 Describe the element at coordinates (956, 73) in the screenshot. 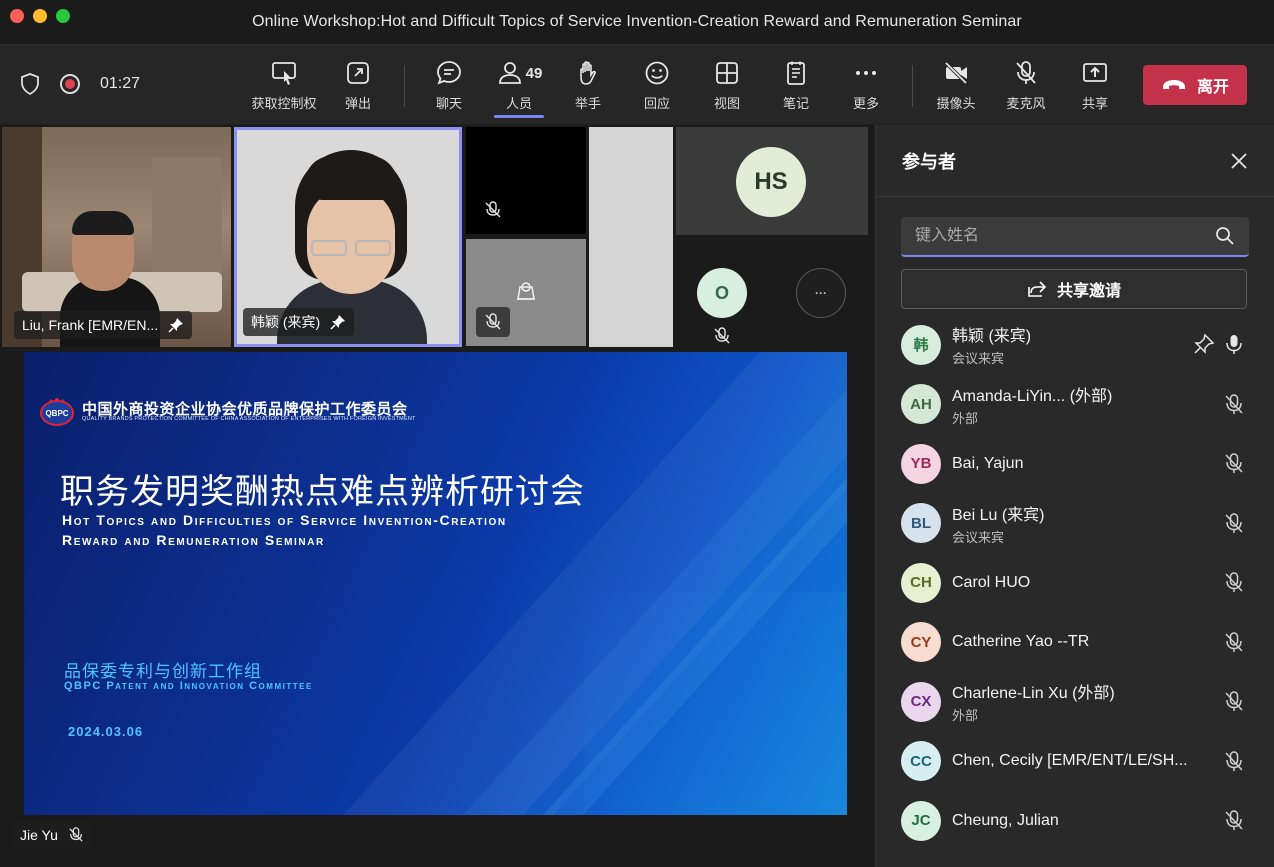

I see `camera-off-icon` at that location.